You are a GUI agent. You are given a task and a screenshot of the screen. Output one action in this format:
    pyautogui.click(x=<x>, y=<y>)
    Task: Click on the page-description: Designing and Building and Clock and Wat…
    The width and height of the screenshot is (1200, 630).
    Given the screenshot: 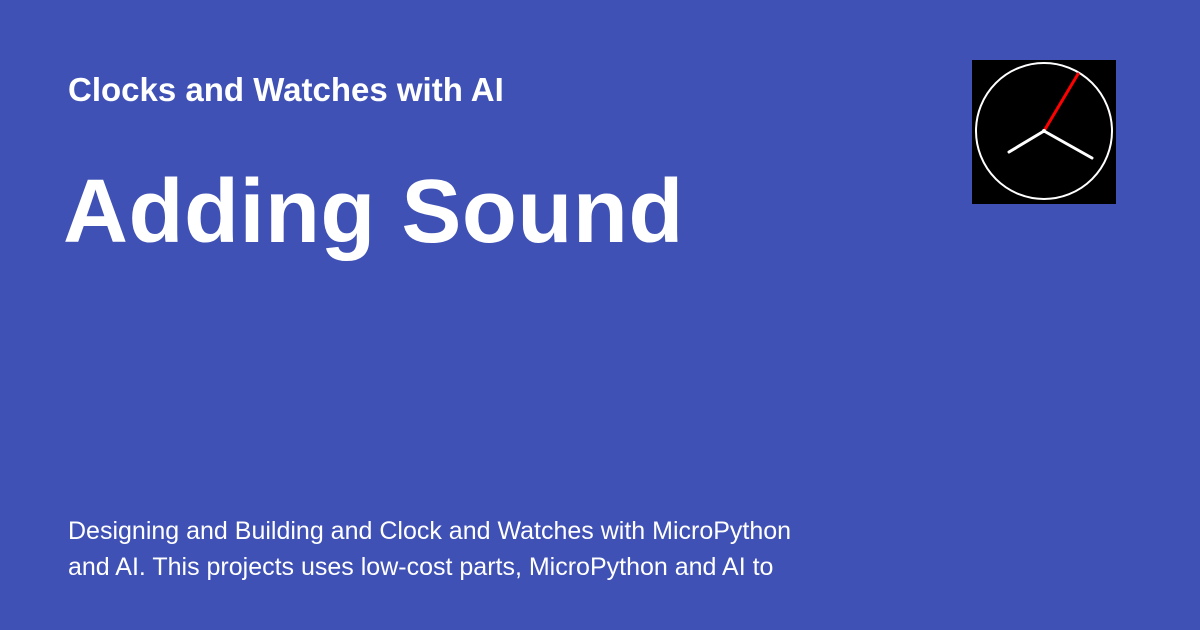 What is the action you would take?
    pyautogui.click(x=430, y=549)
    